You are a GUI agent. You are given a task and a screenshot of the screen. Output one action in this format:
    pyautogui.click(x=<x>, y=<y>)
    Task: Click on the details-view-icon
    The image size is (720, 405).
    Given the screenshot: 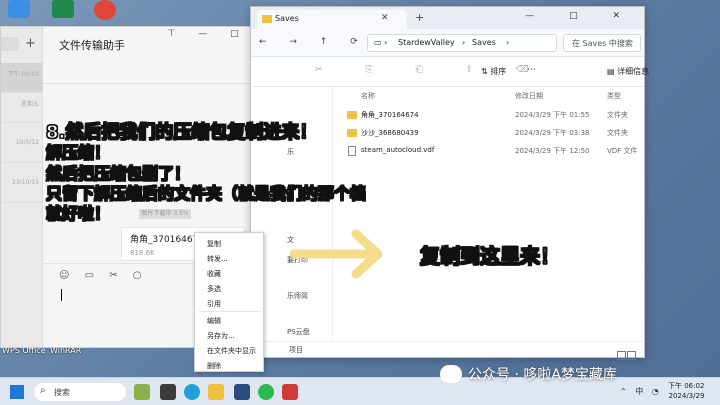 What is the action you would take?
    pyautogui.click(x=621, y=355)
    